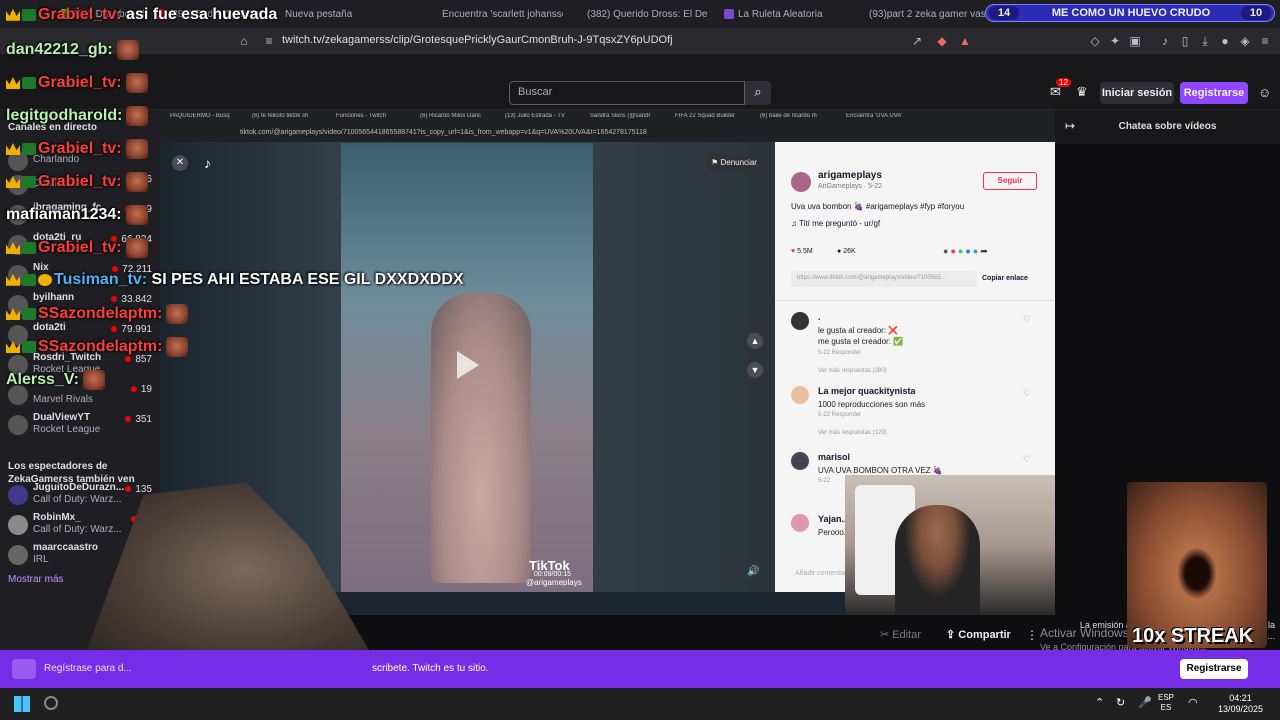 The height and width of the screenshot is (720, 1280). Describe the element at coordinates (925, 14) in the screenshot. I see `browser-tab: (93)part 2 zeka gamer vas a c` at that location.